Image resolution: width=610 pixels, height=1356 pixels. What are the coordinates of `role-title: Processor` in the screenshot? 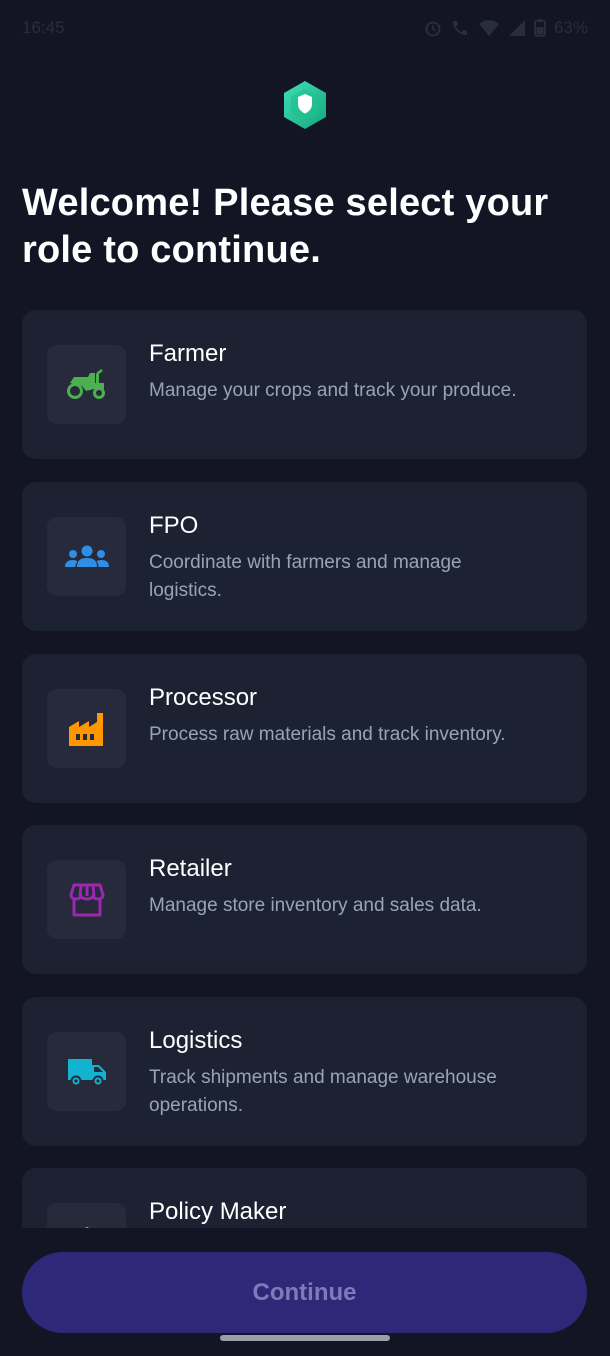 It's located at (203, 697).